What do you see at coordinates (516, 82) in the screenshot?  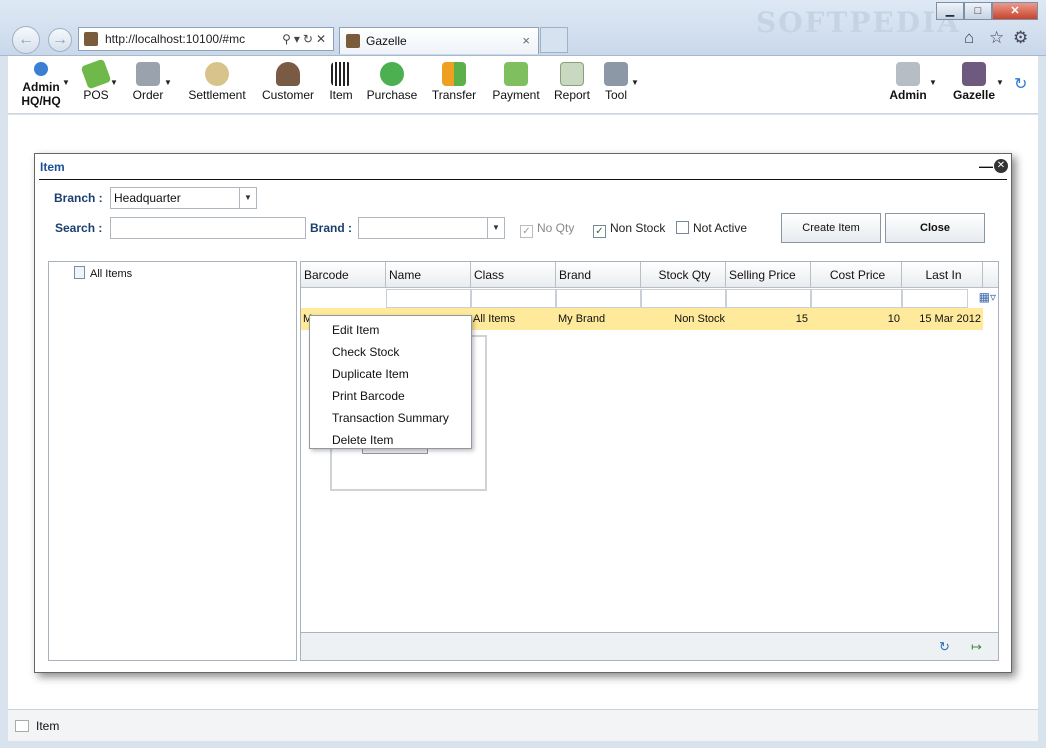 I see `toolbar-payment: Payment` at bounding box center [516, 82].